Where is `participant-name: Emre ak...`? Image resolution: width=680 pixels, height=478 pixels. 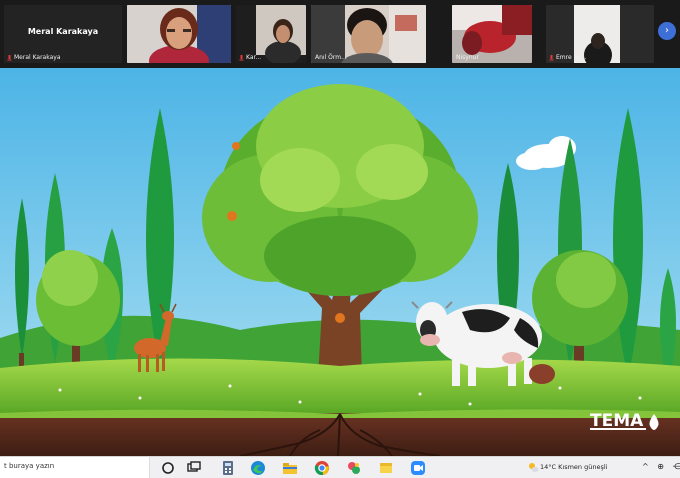 participant-name: Emre ak... is located at coordinates (571, 57).